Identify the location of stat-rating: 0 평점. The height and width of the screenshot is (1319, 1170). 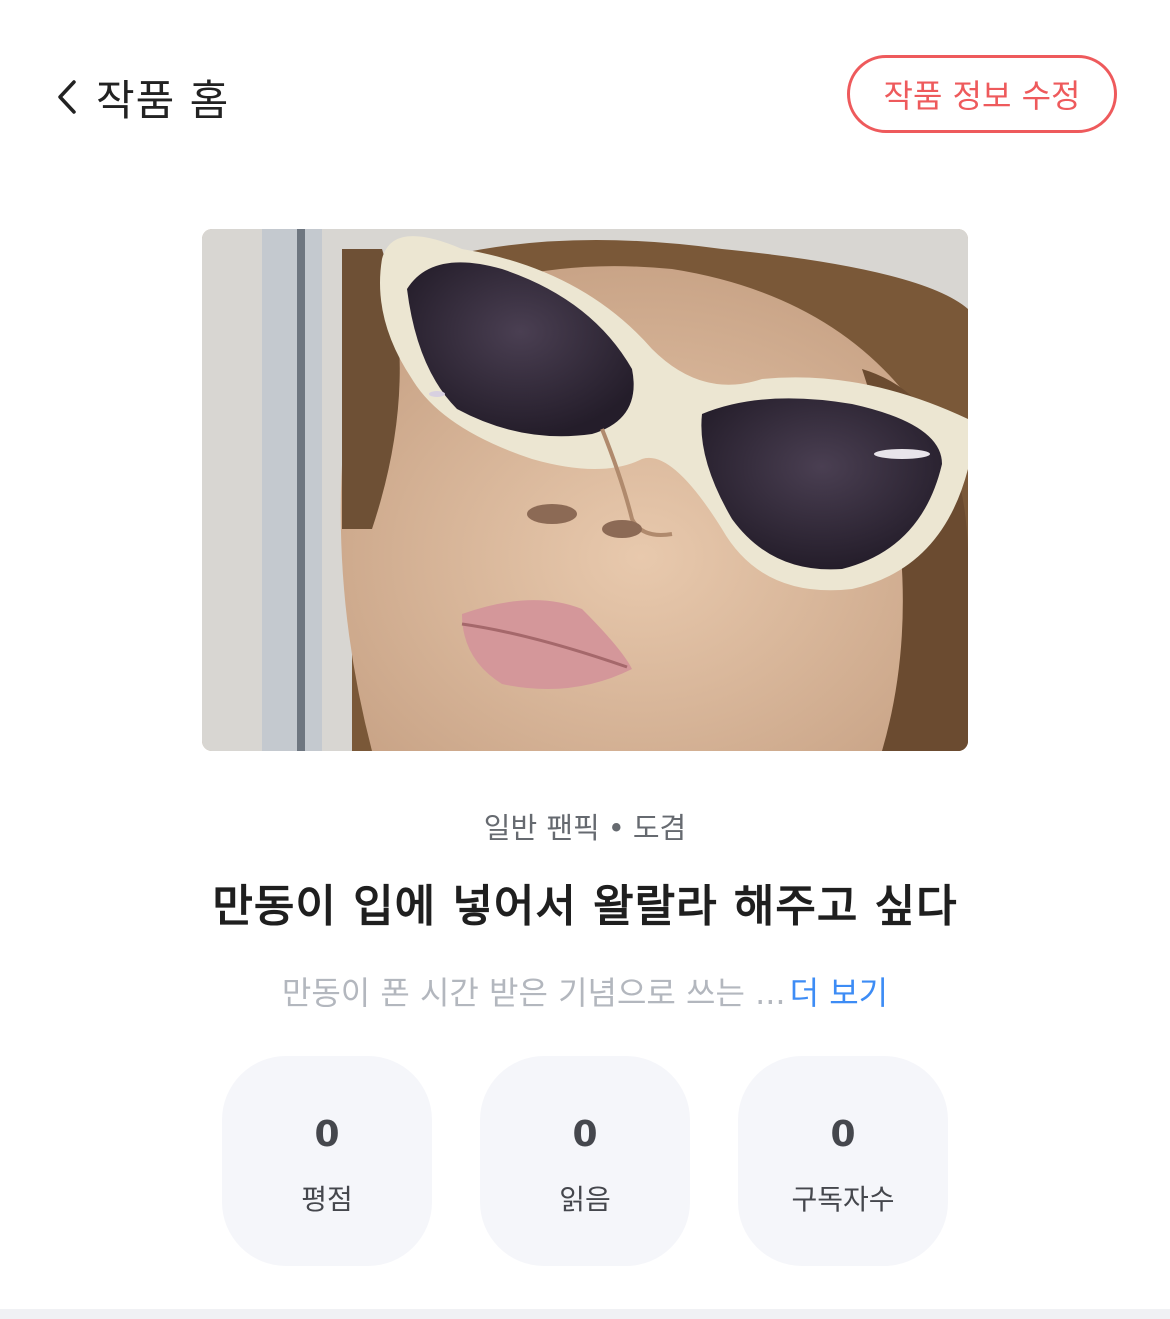
(327, 1161).